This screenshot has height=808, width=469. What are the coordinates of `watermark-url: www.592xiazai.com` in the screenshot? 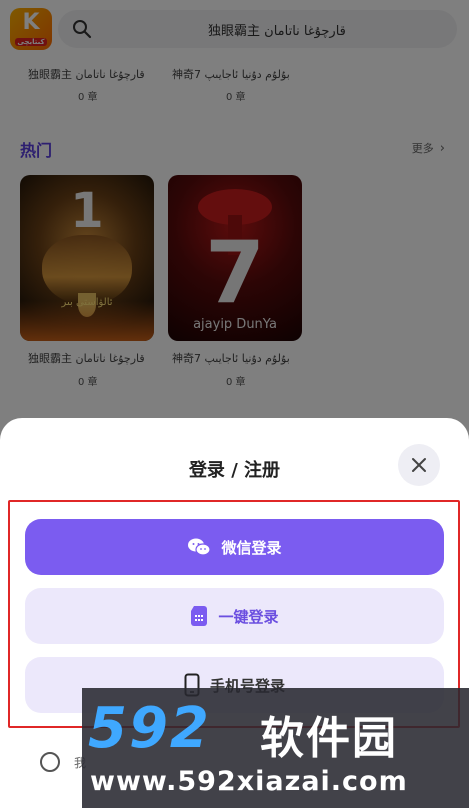 It's located at (249, 781).